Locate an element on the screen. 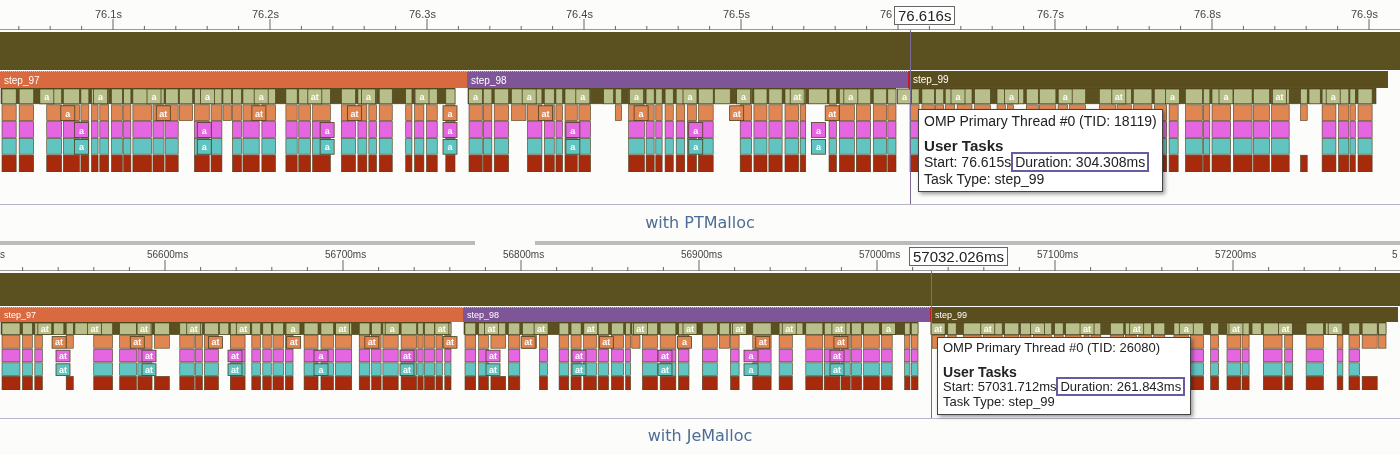 Image resolution: width=1400 pixels, height=455 pixels. step-bar: step_97 is located at coordinates (231, 314).